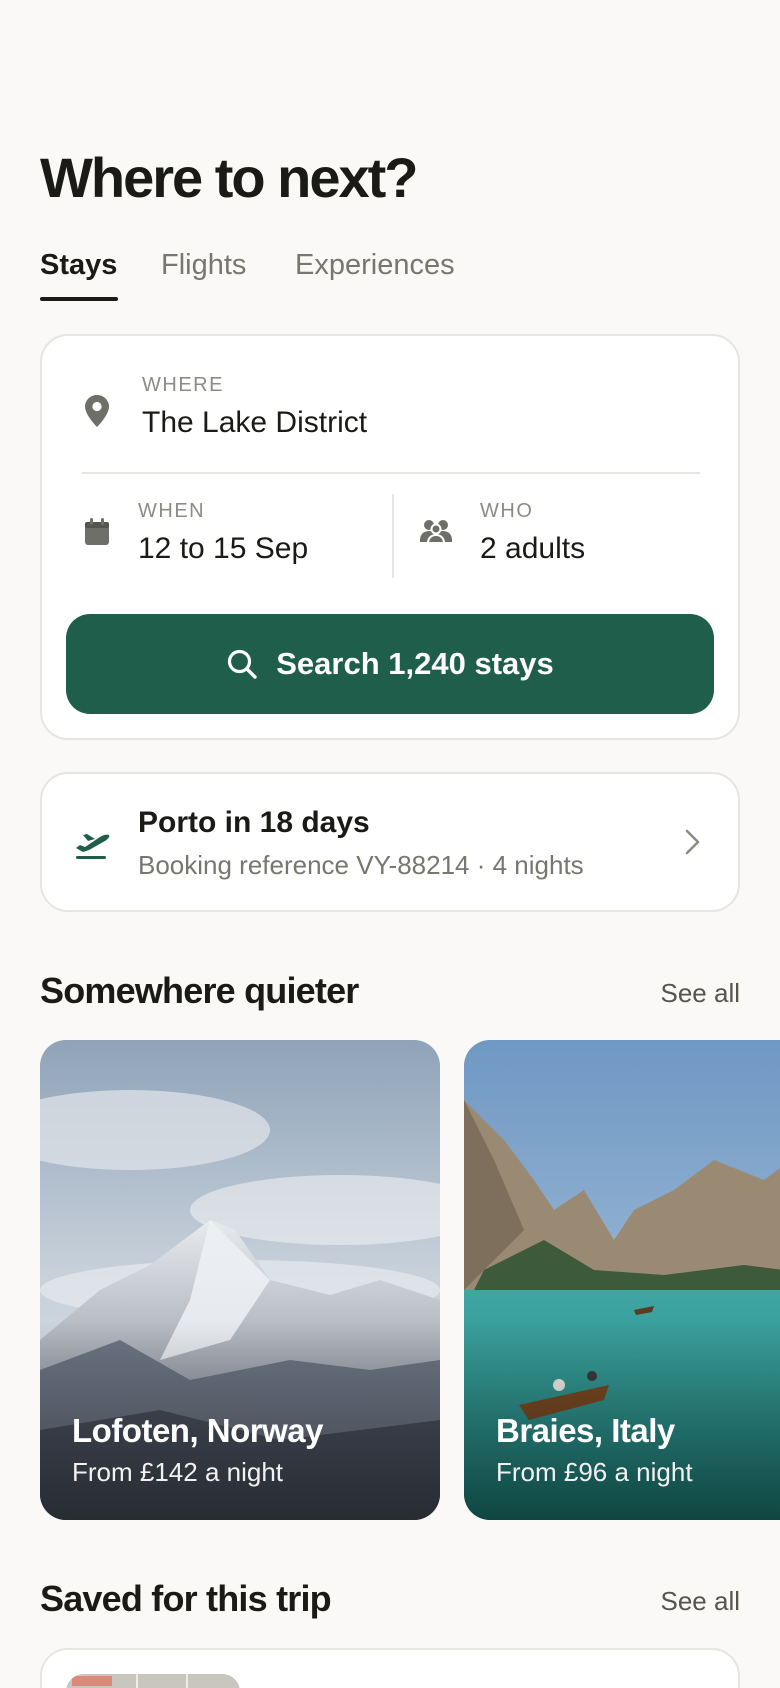 The height and width of the screenshot is (1688, 780). What do you see at coordinates (390, 403) in the screenshot?
I see `where-field: WHERE The Lake District` at bounding box center [390, 403].